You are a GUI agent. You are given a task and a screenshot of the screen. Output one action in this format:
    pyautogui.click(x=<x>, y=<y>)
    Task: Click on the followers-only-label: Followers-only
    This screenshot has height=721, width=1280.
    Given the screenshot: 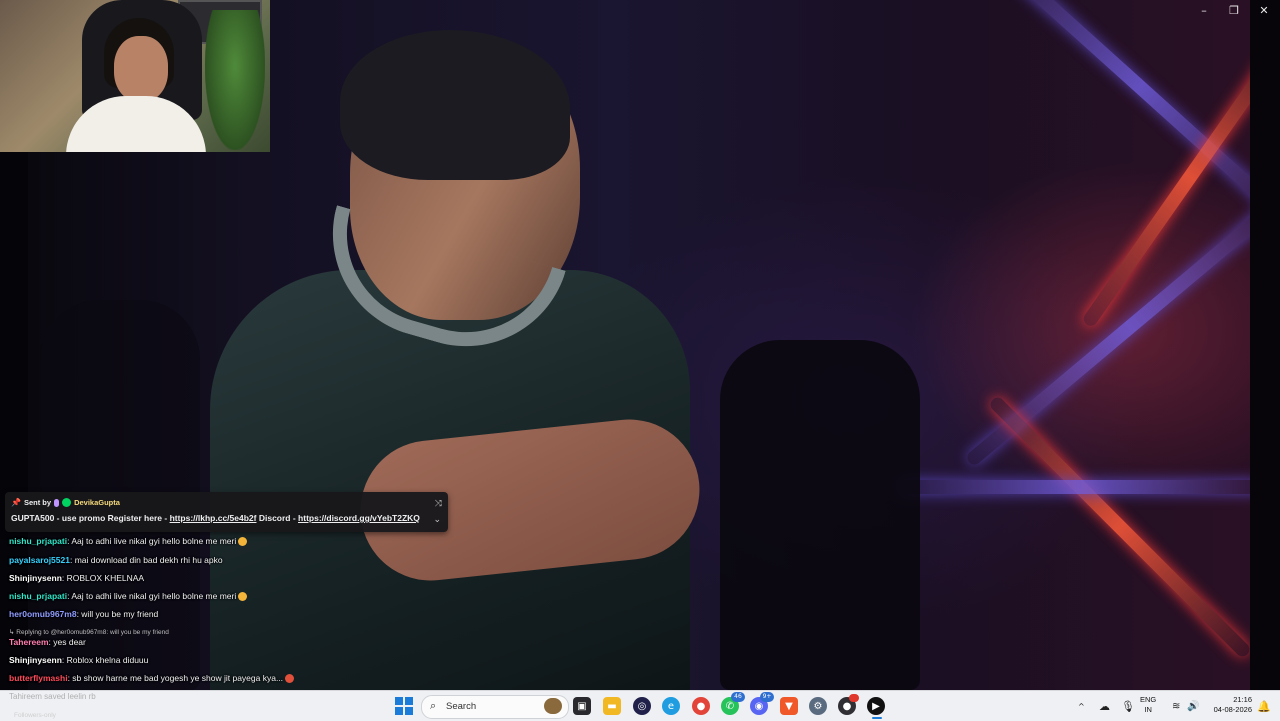 What is the action you would take?
    pyautogui.click(x=35, y=715)
    